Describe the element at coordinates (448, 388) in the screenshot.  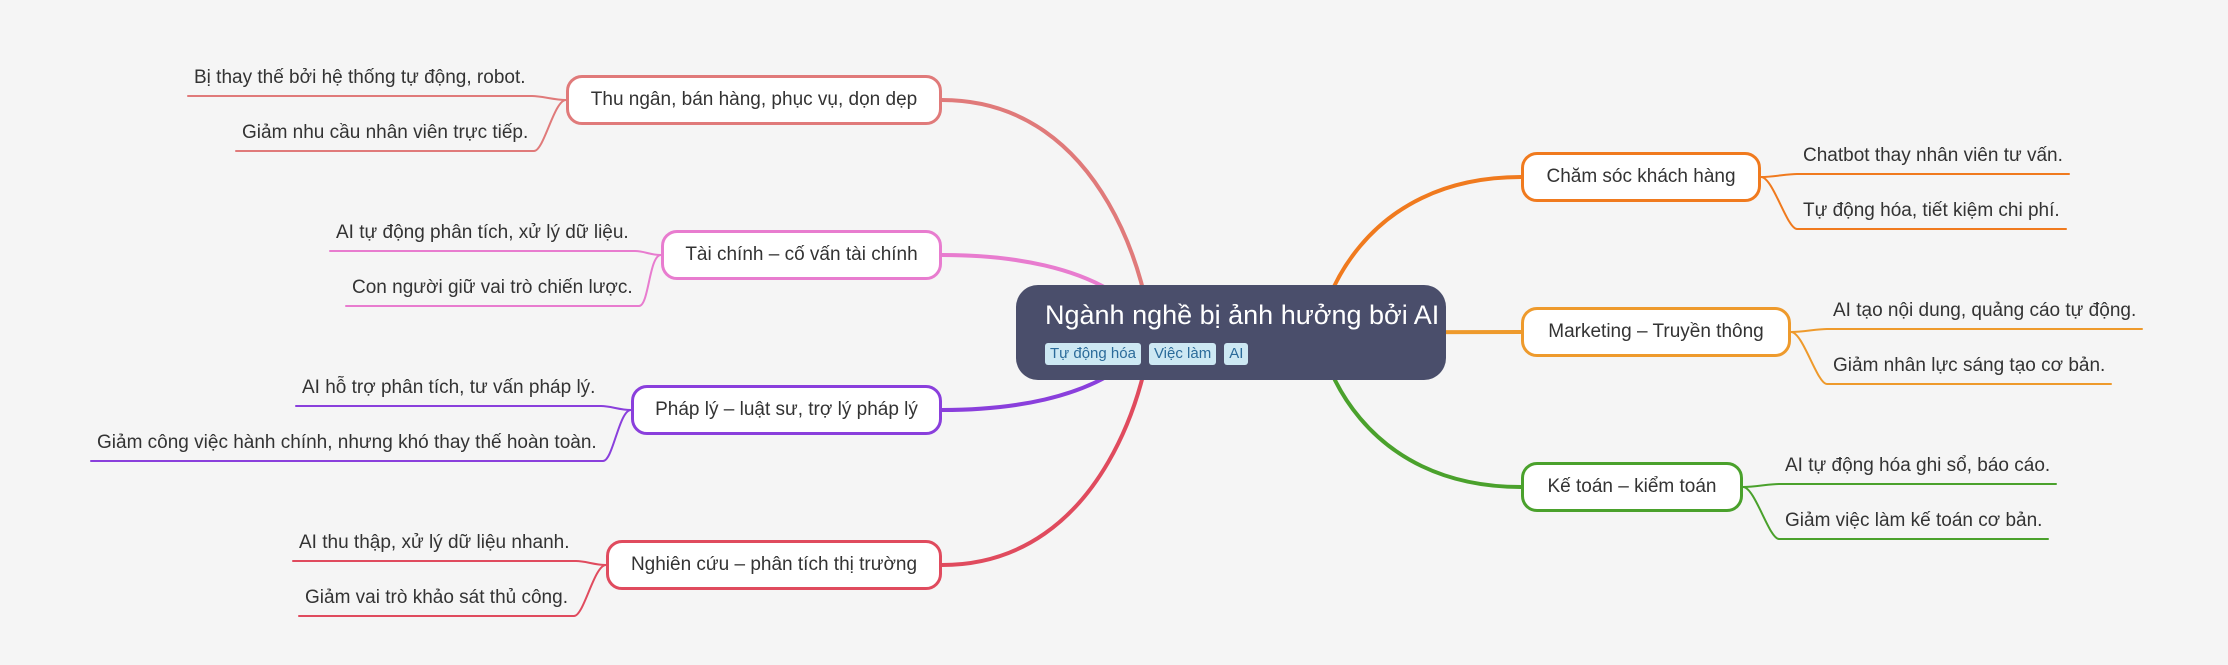
I see `detail-legal-support: AI hỗ trợ phân tích, tư vấn pháp lý.` at that location.